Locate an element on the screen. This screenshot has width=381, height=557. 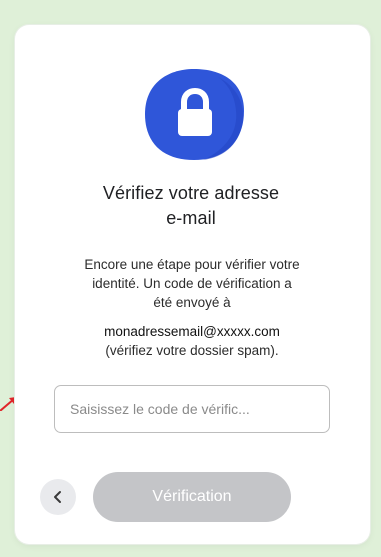
dialog-title-line: Vérifiez votre adresse is located at coordinates (191, 193).